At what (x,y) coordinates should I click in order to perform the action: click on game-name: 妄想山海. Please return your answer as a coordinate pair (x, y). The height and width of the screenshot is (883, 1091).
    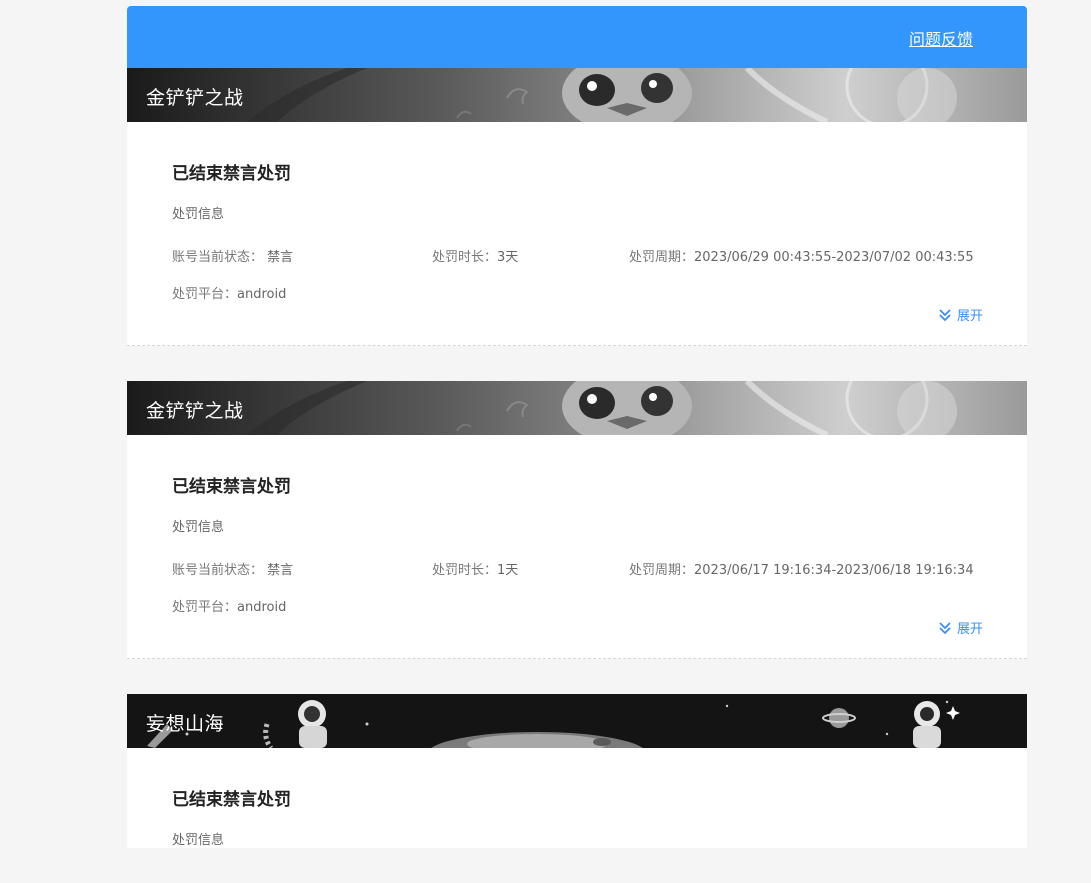
    Looking at the image, I should click on (185, 724).